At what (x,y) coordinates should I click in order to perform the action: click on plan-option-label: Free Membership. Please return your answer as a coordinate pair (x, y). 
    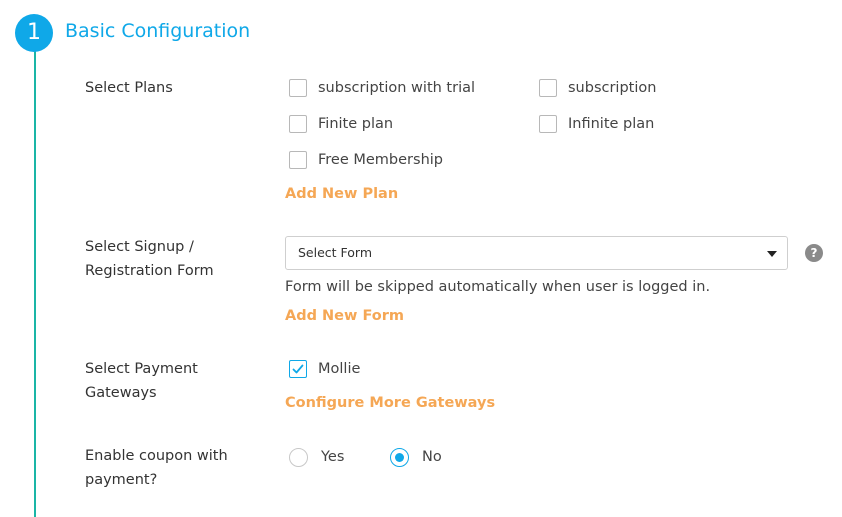
    Looking at the image, I should click on (380, 160).